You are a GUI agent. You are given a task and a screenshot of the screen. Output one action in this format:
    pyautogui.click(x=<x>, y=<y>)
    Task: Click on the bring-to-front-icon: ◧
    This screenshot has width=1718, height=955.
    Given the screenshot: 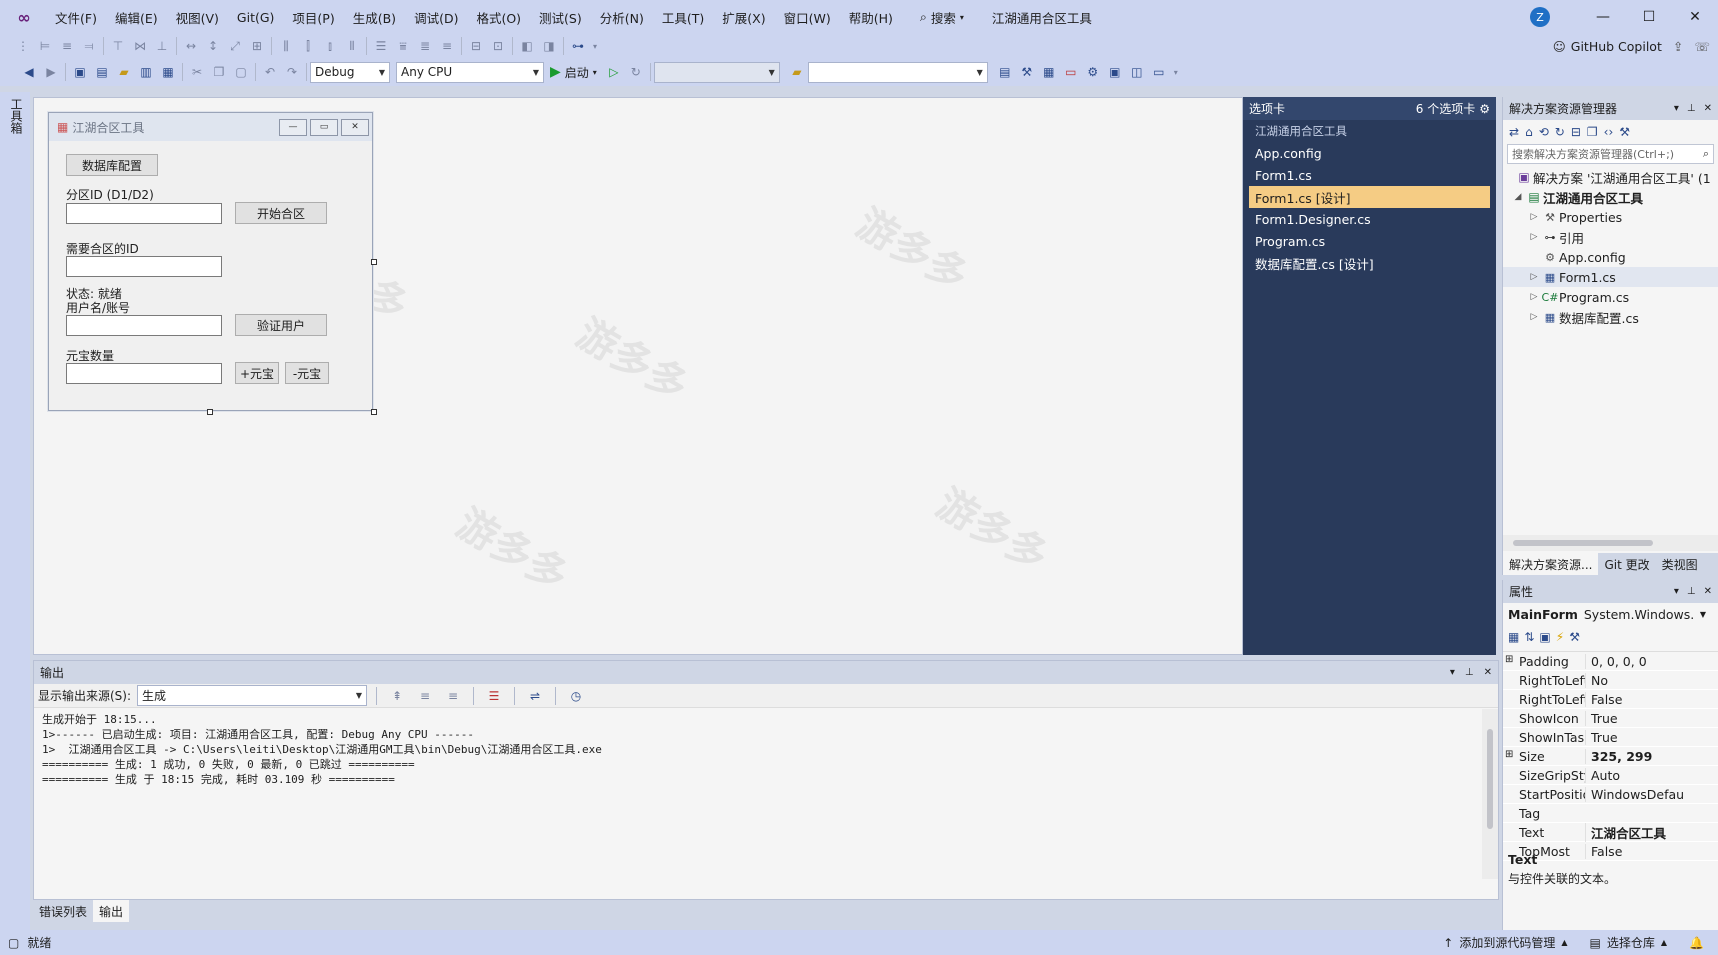 What is the action you would take?
    pyautogui.click(x=527, y=46)
    